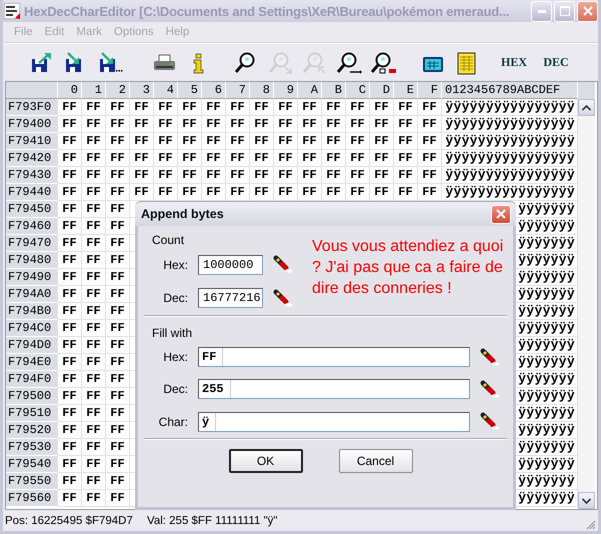 This screenshot has height=534, width=601. I want to click on dialog-button: OK, so click(265, 461).